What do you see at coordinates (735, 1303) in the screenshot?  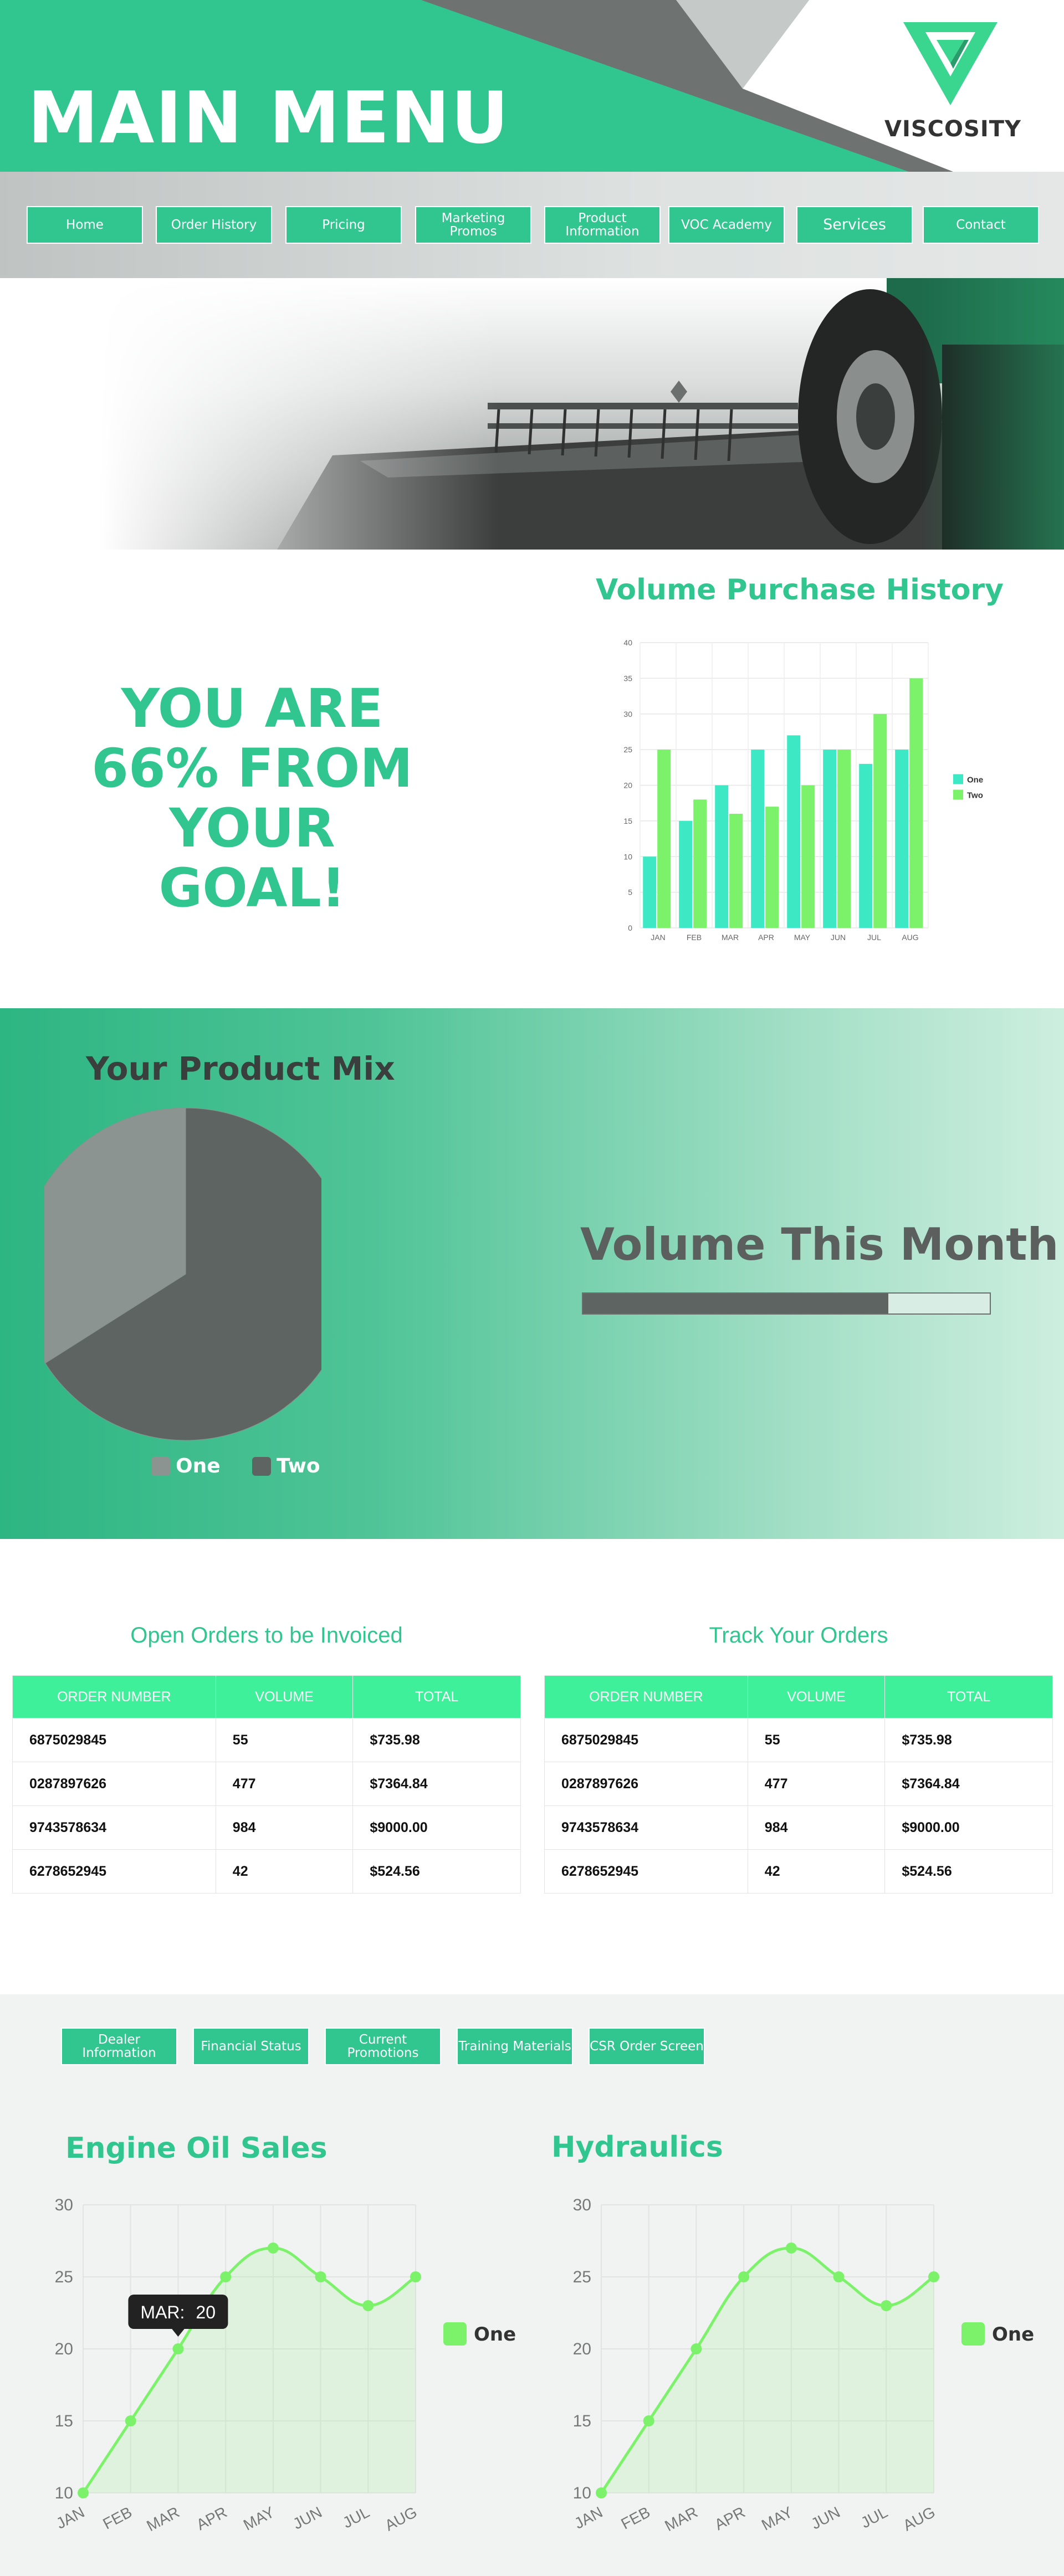 I see `volume-progress-fill` at bounding box center [735, 1303].